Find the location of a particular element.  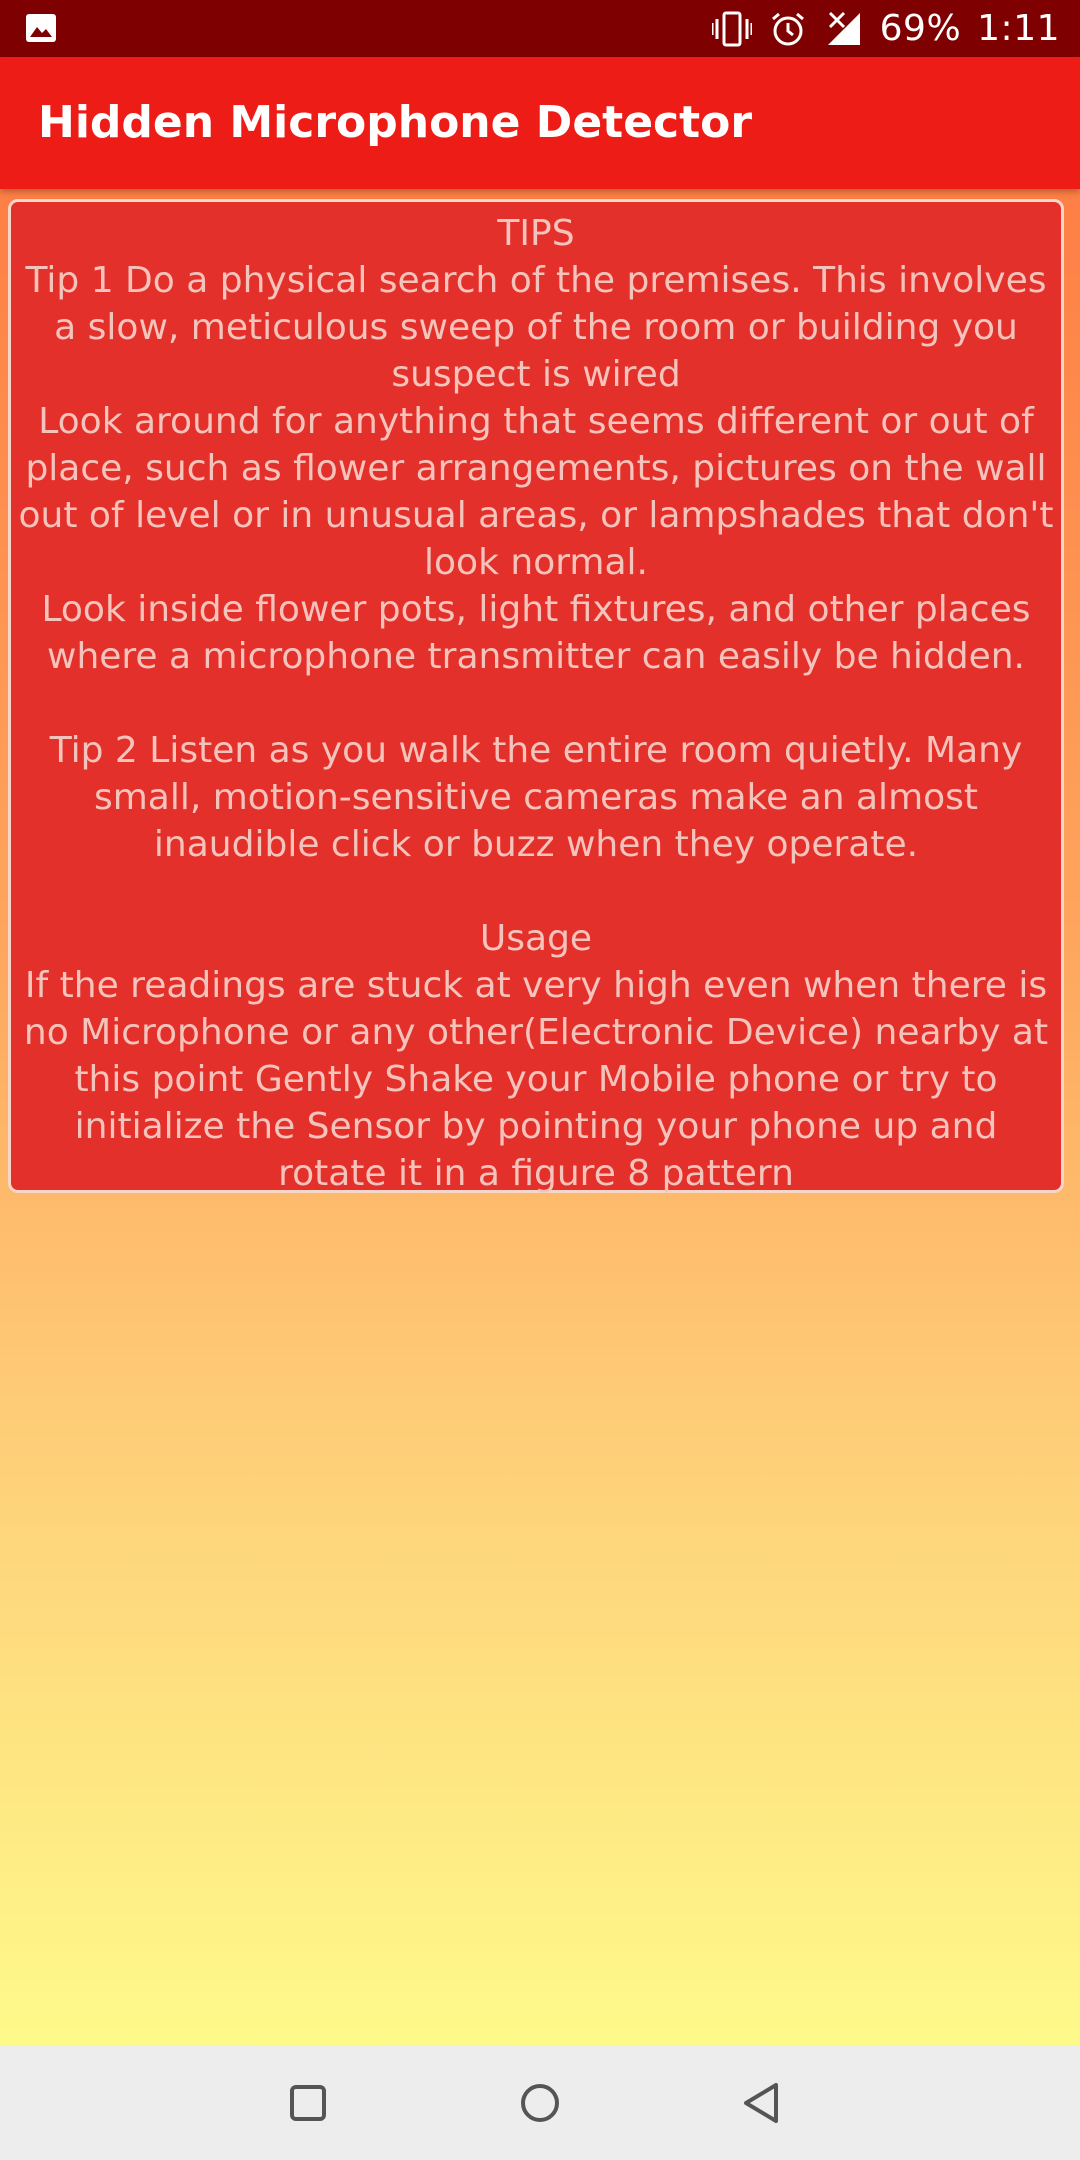

navigation-bar is located at coordinates (540, 2103).